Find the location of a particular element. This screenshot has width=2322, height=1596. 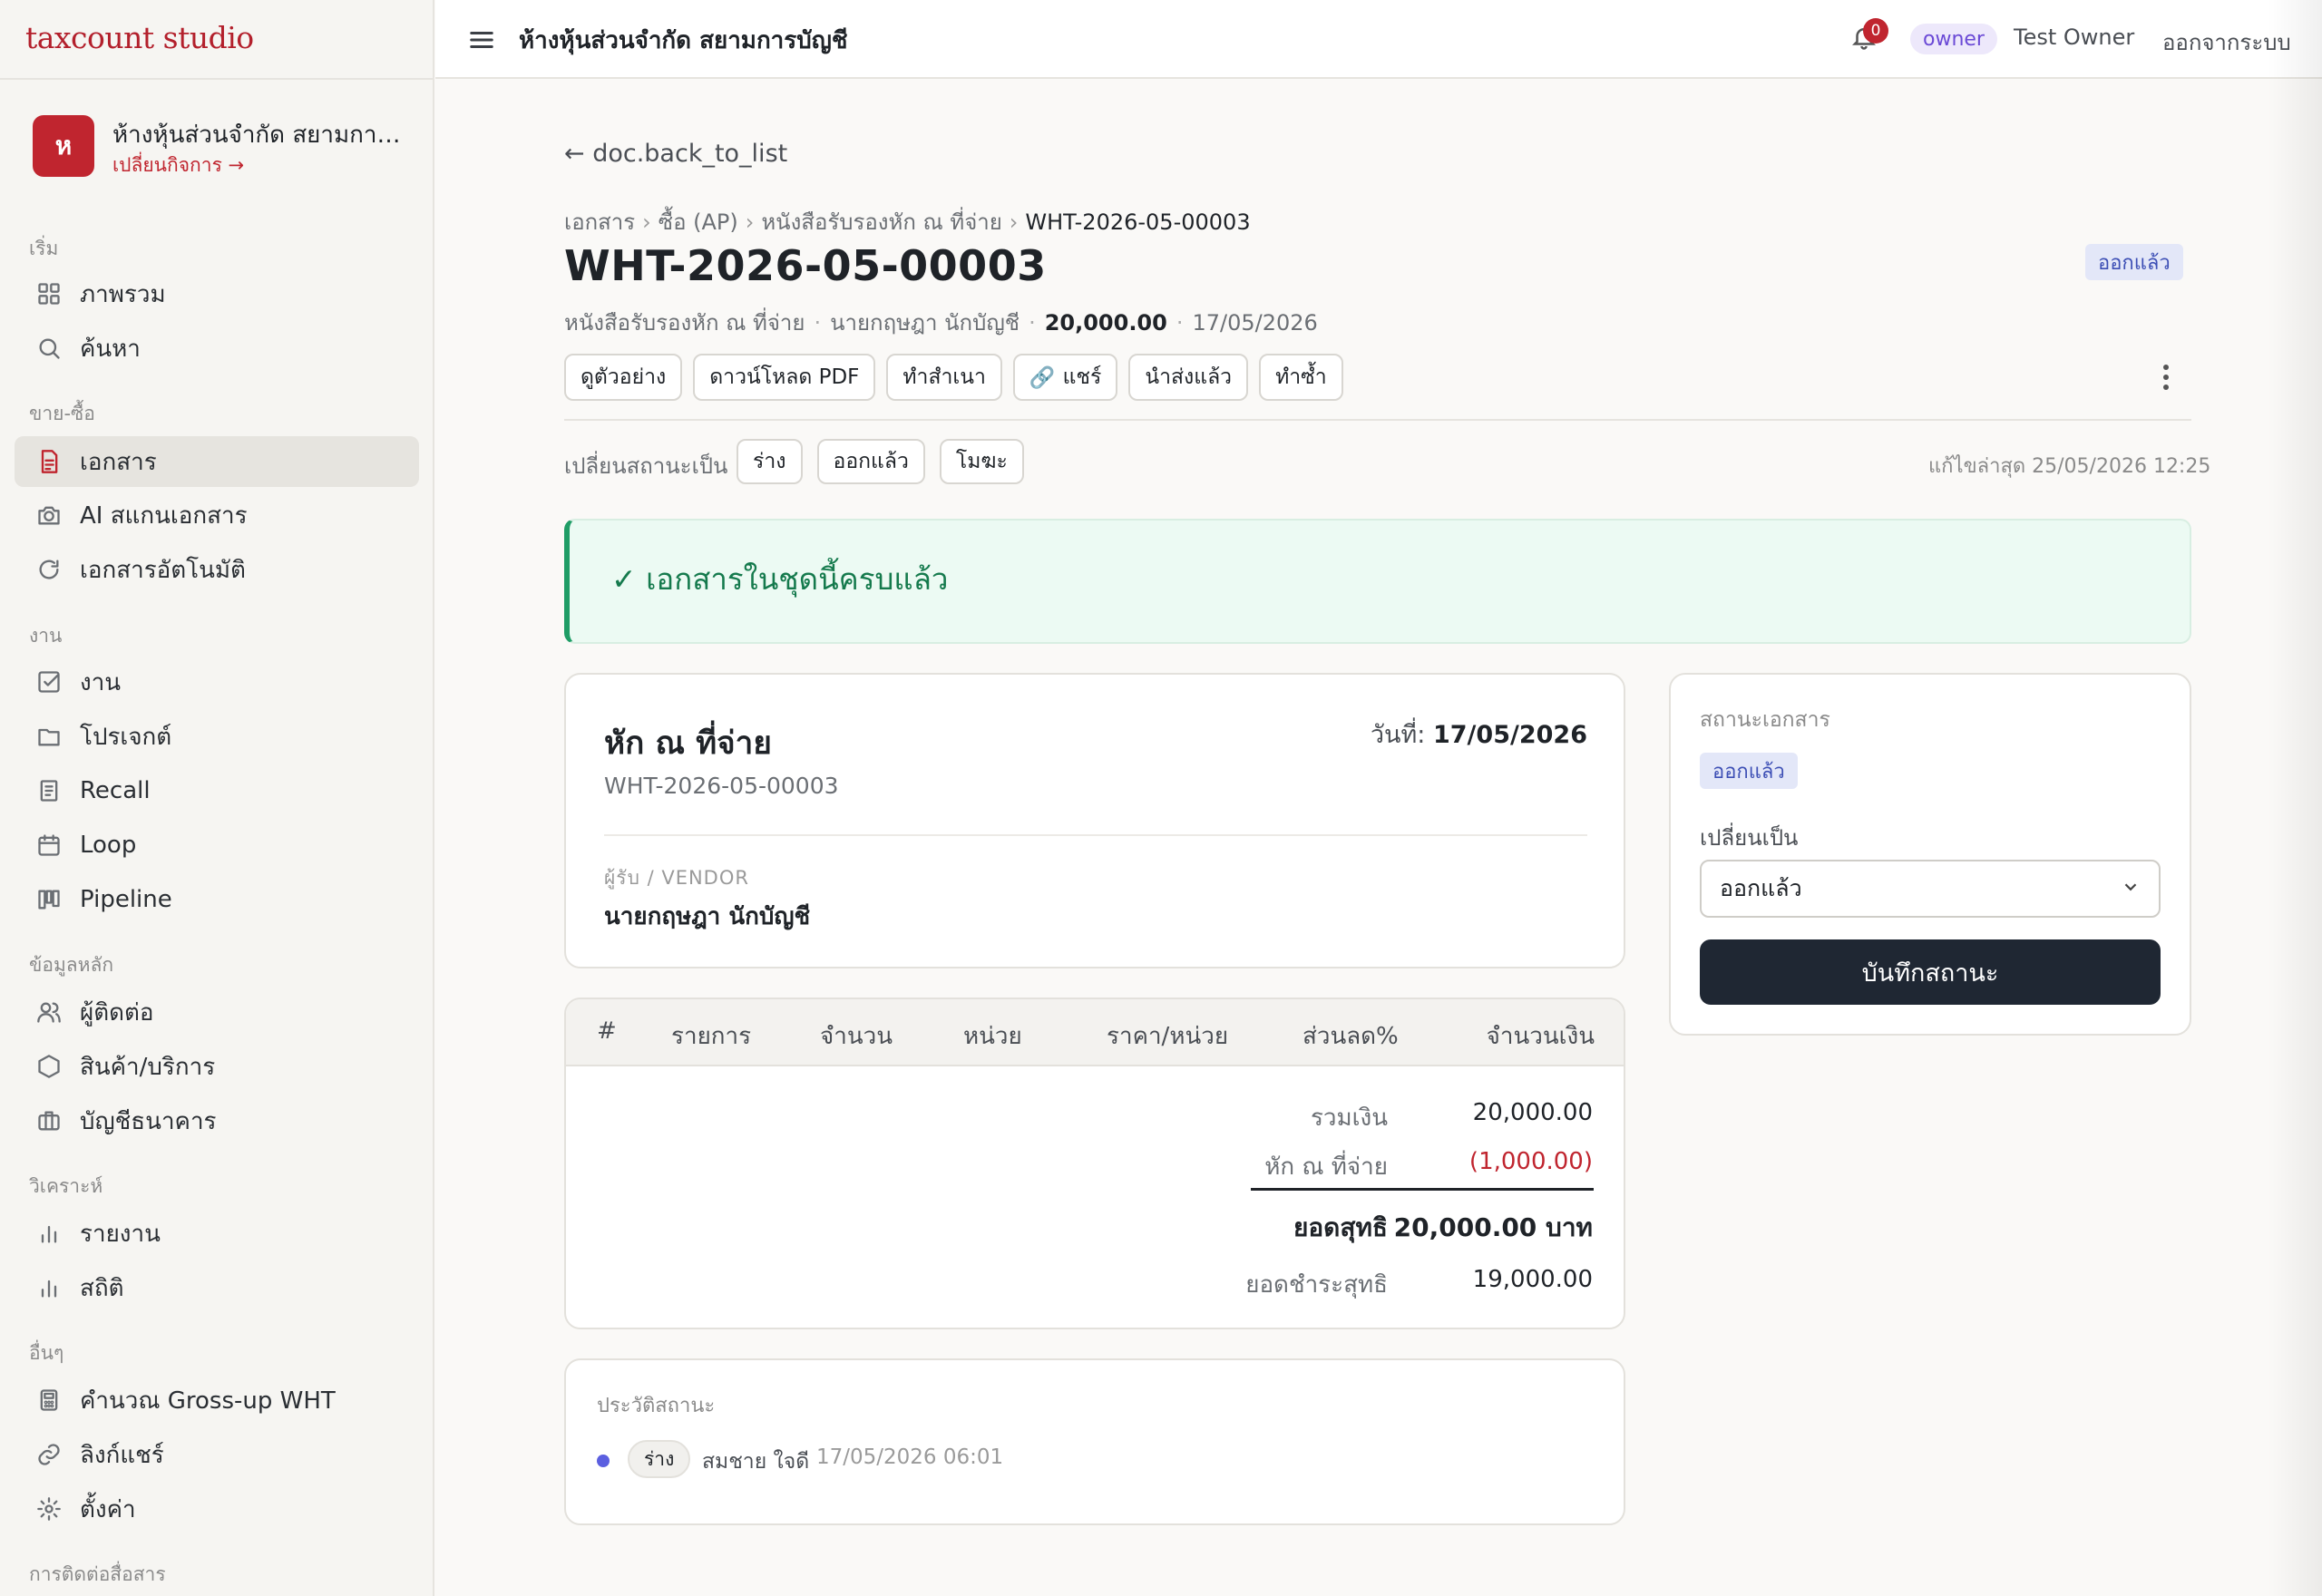

sidebar-item-bank: บัญชีธนาคาร is located at coordinates (217, 1120).